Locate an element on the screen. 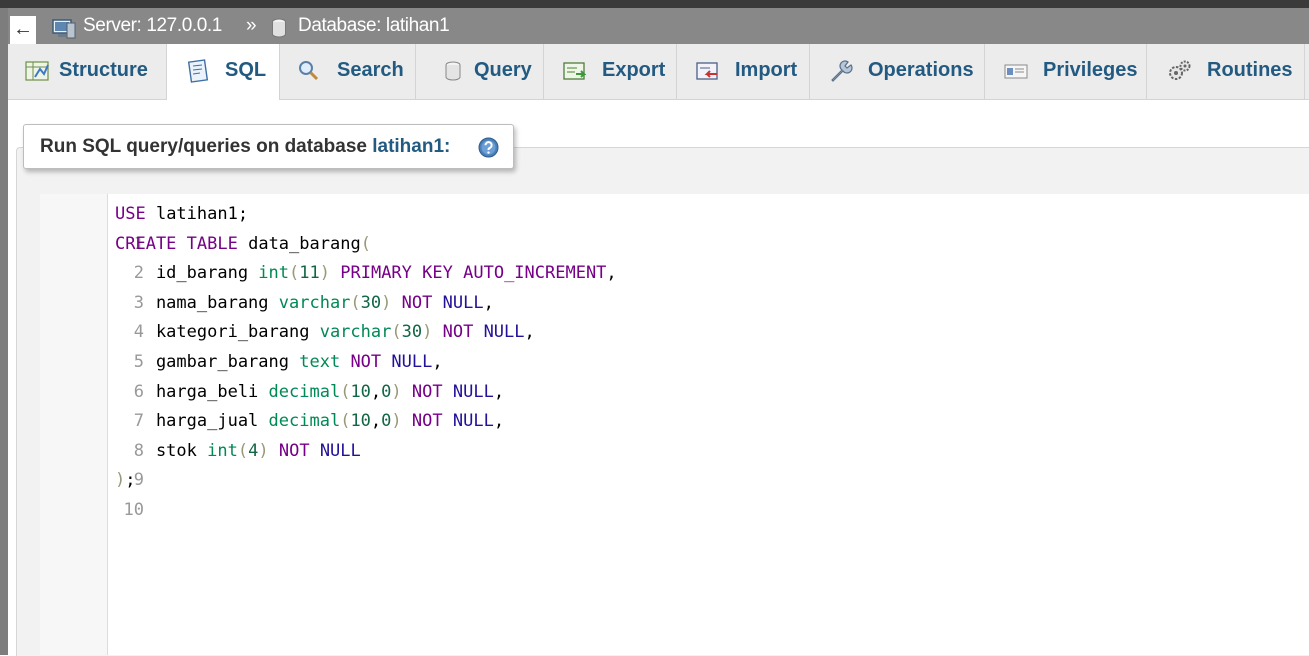 This screenshot has height=656, width=1309. code-line: 7 harga_beli decimal(10,0) NOT NULL, is located at coordinates (272, 405).